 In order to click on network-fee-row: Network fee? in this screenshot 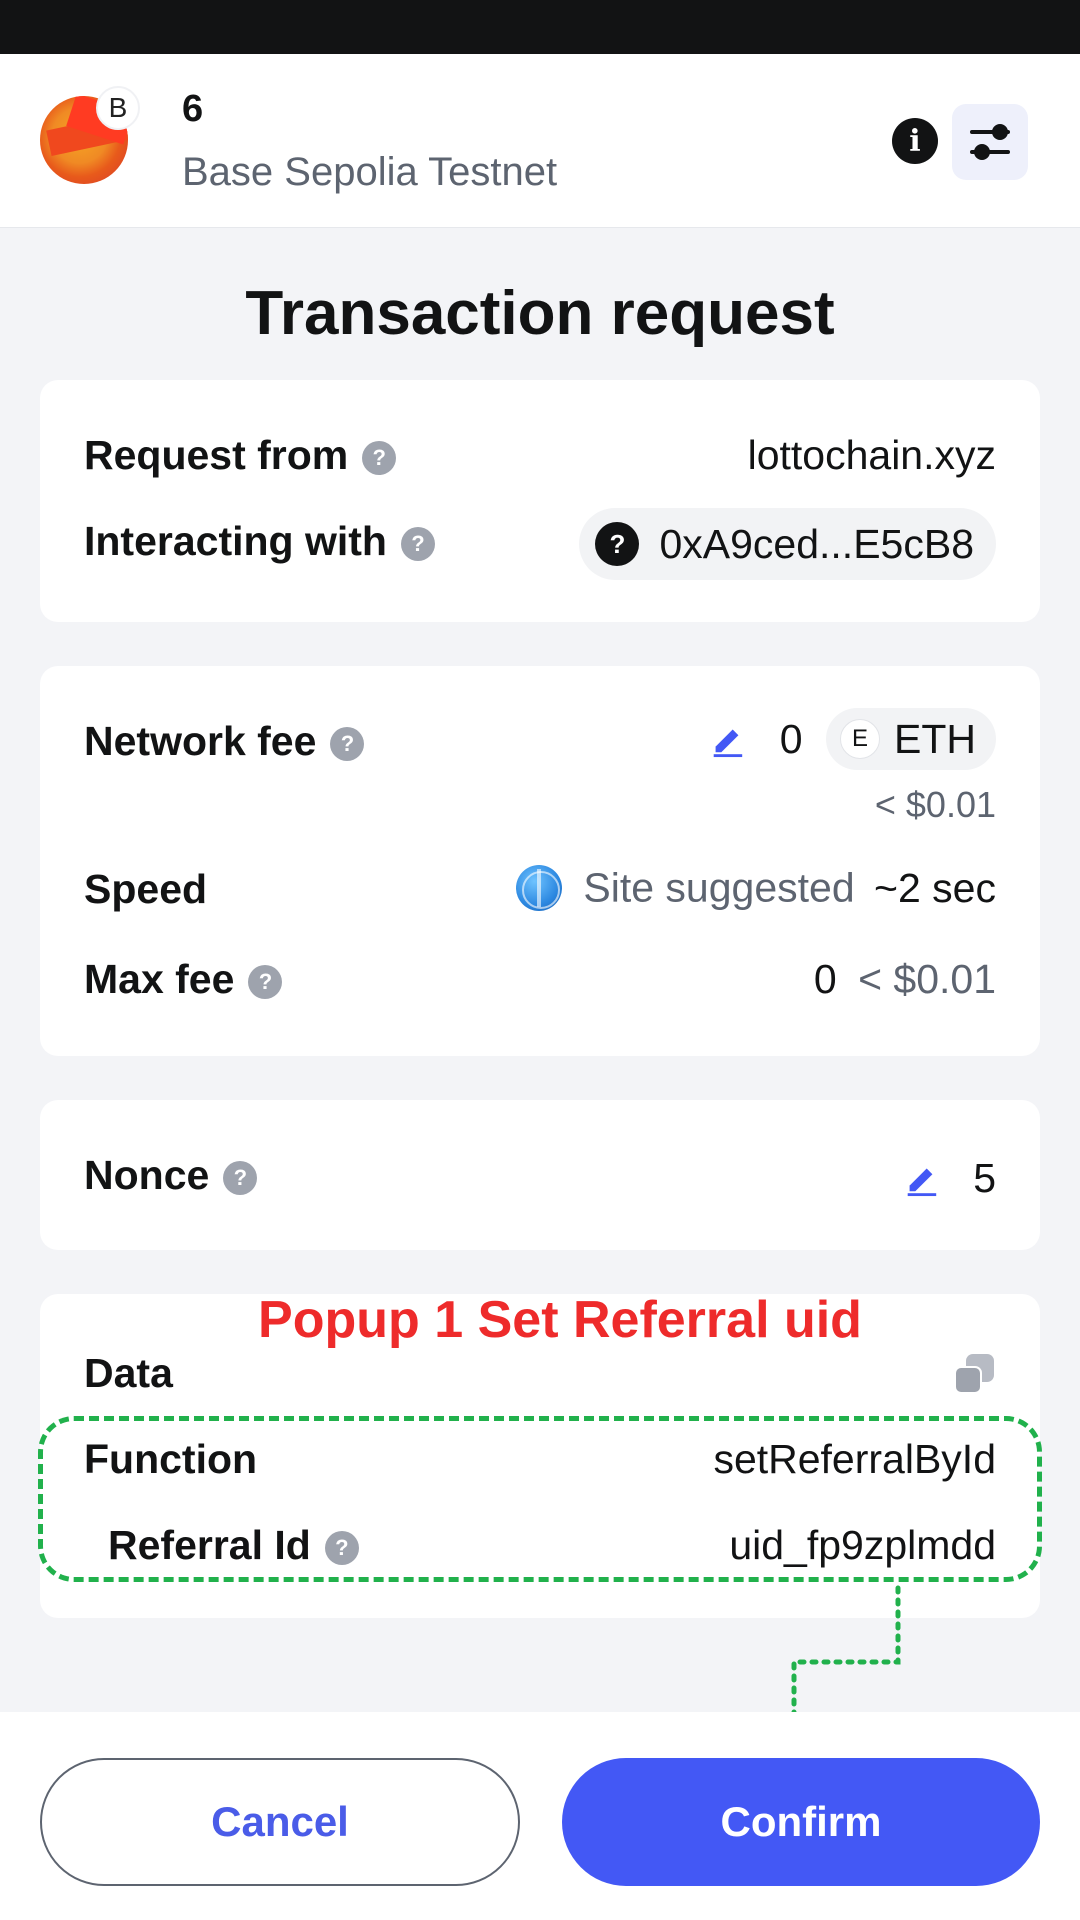, I will do `click(224, 741)`.